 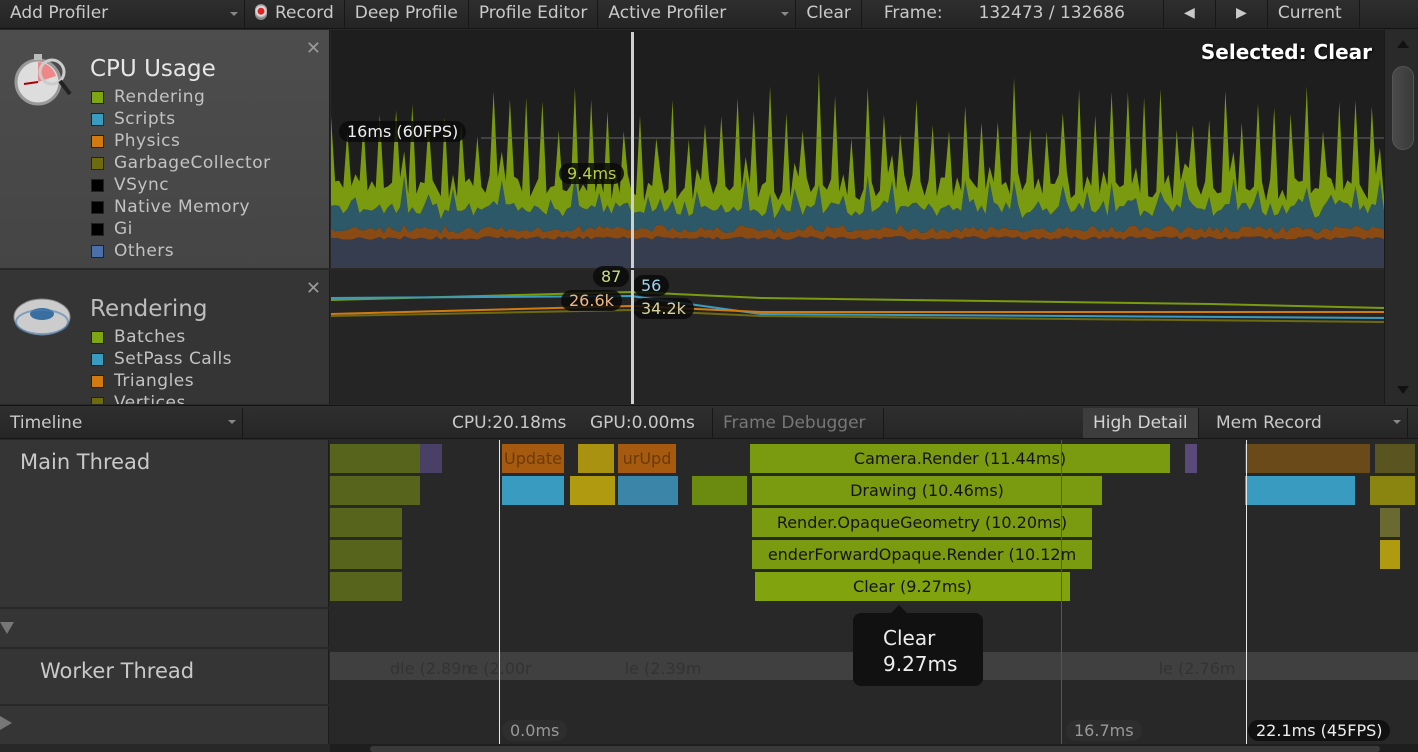 What do you see at coordinates (144, 251) in the screenshot?
I see `legend-label: Others` at bounding box center [144, 251].